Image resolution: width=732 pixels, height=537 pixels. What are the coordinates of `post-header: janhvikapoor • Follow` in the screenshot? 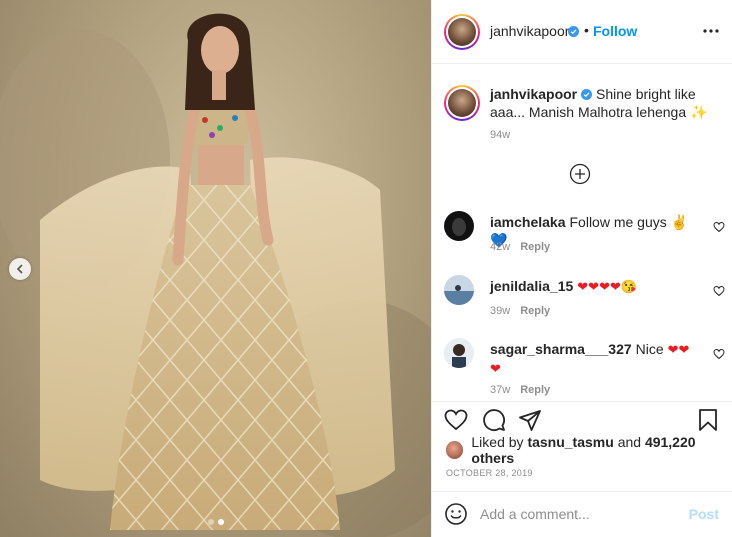 It's located at (582, 32).